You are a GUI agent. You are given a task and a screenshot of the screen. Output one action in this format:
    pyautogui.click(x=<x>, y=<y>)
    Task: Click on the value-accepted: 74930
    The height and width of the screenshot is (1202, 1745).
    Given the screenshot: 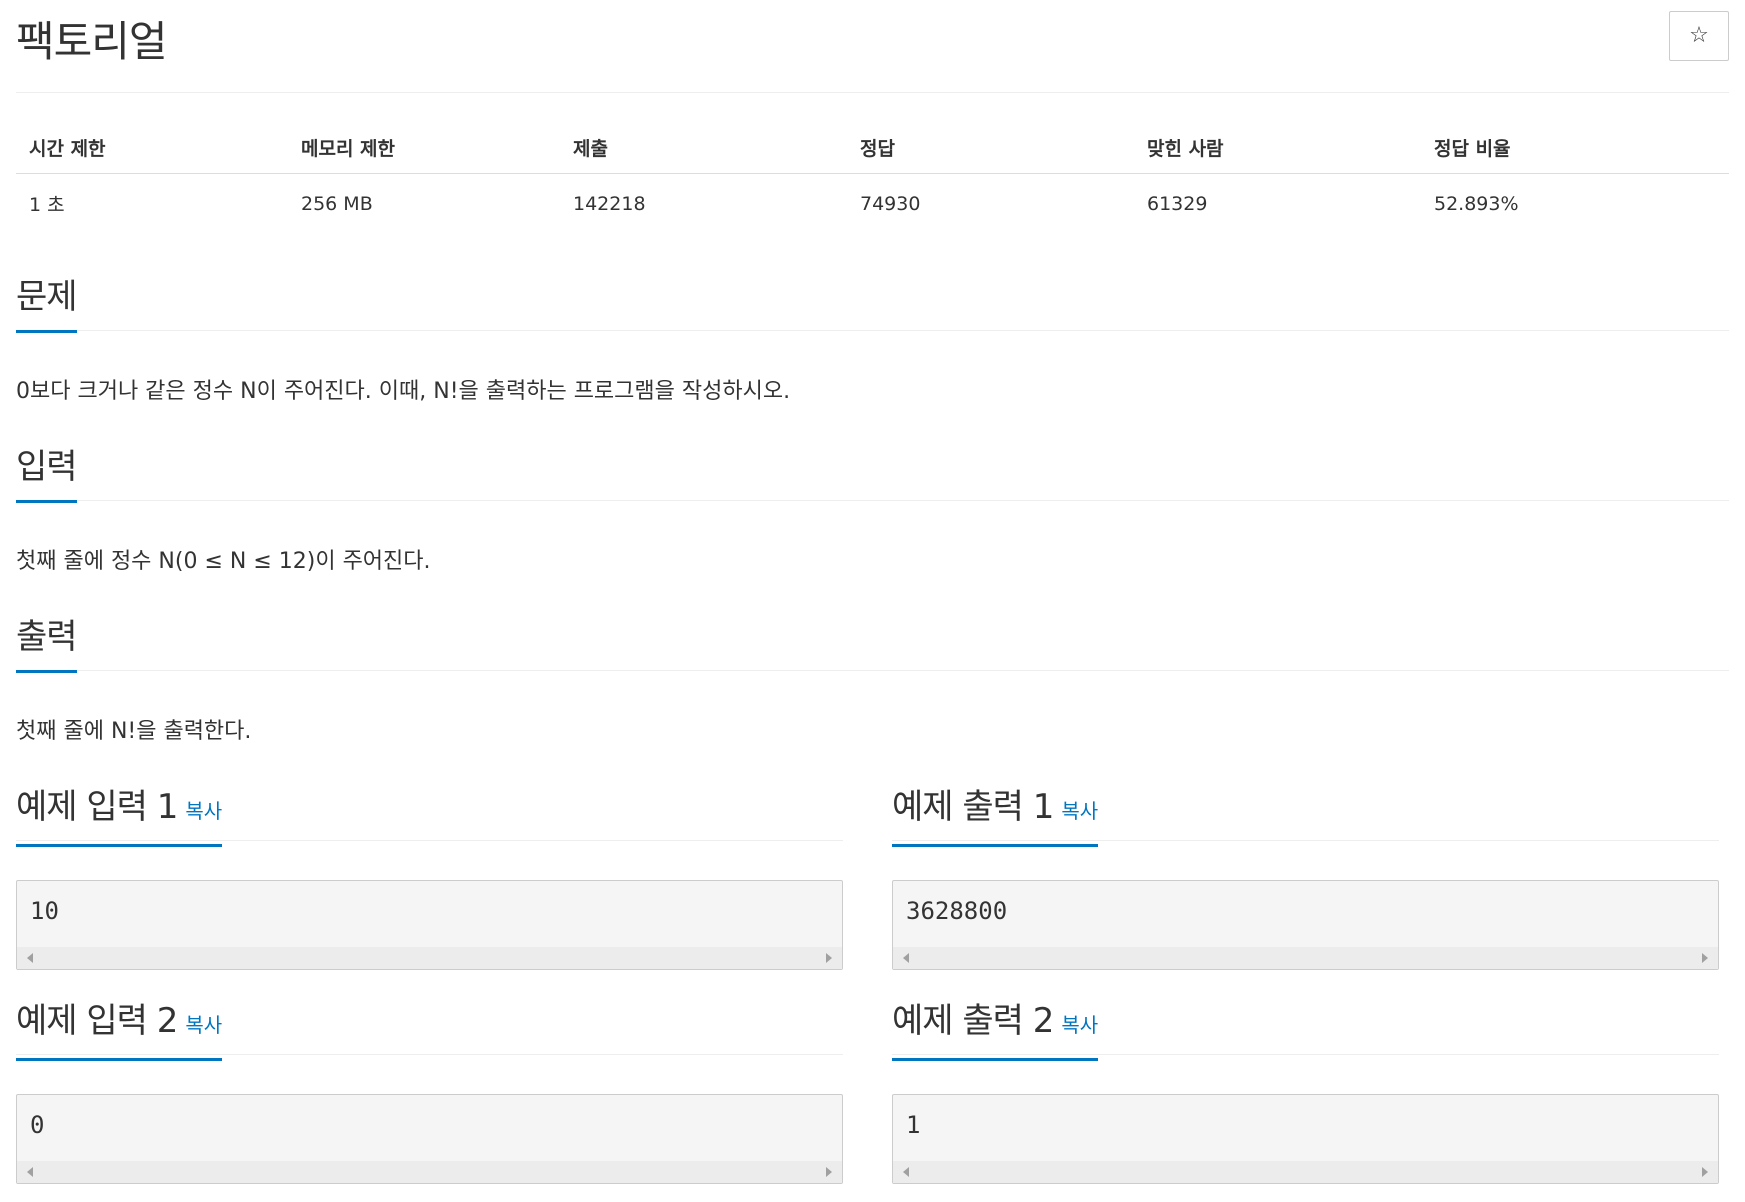 What is the action you would take?
    pyautogui.click(x=890, y=203)
    